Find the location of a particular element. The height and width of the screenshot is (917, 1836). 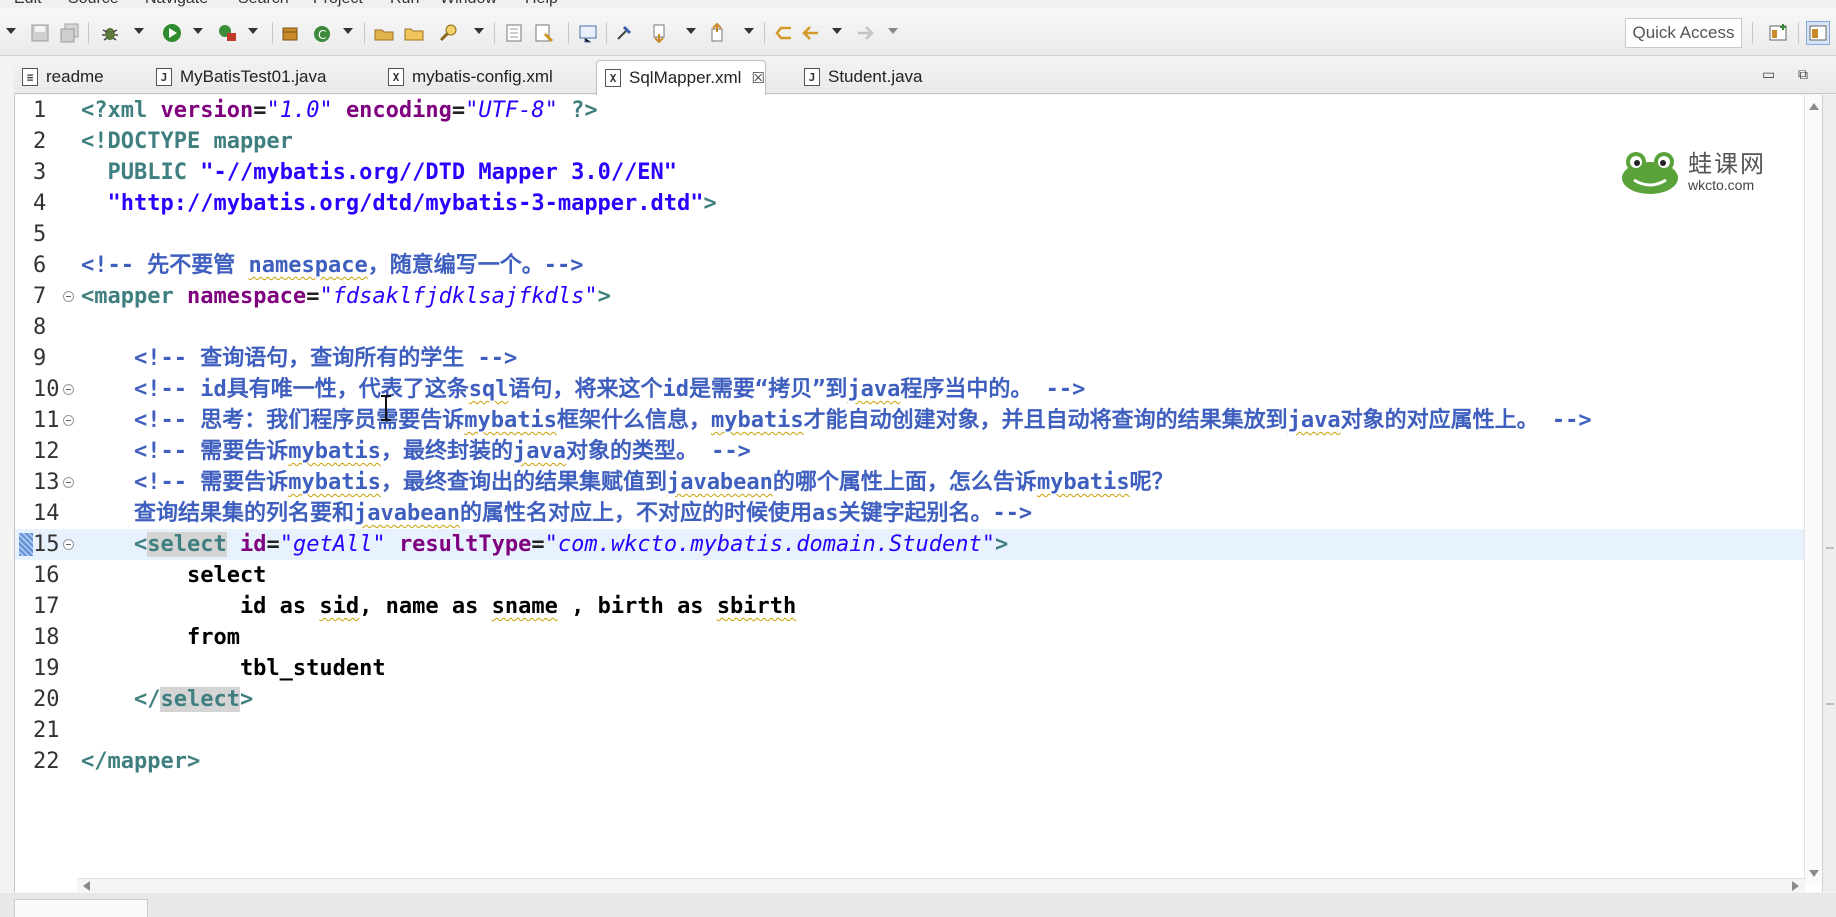

search-dropdown-icon is located at coordinates (479, 31).